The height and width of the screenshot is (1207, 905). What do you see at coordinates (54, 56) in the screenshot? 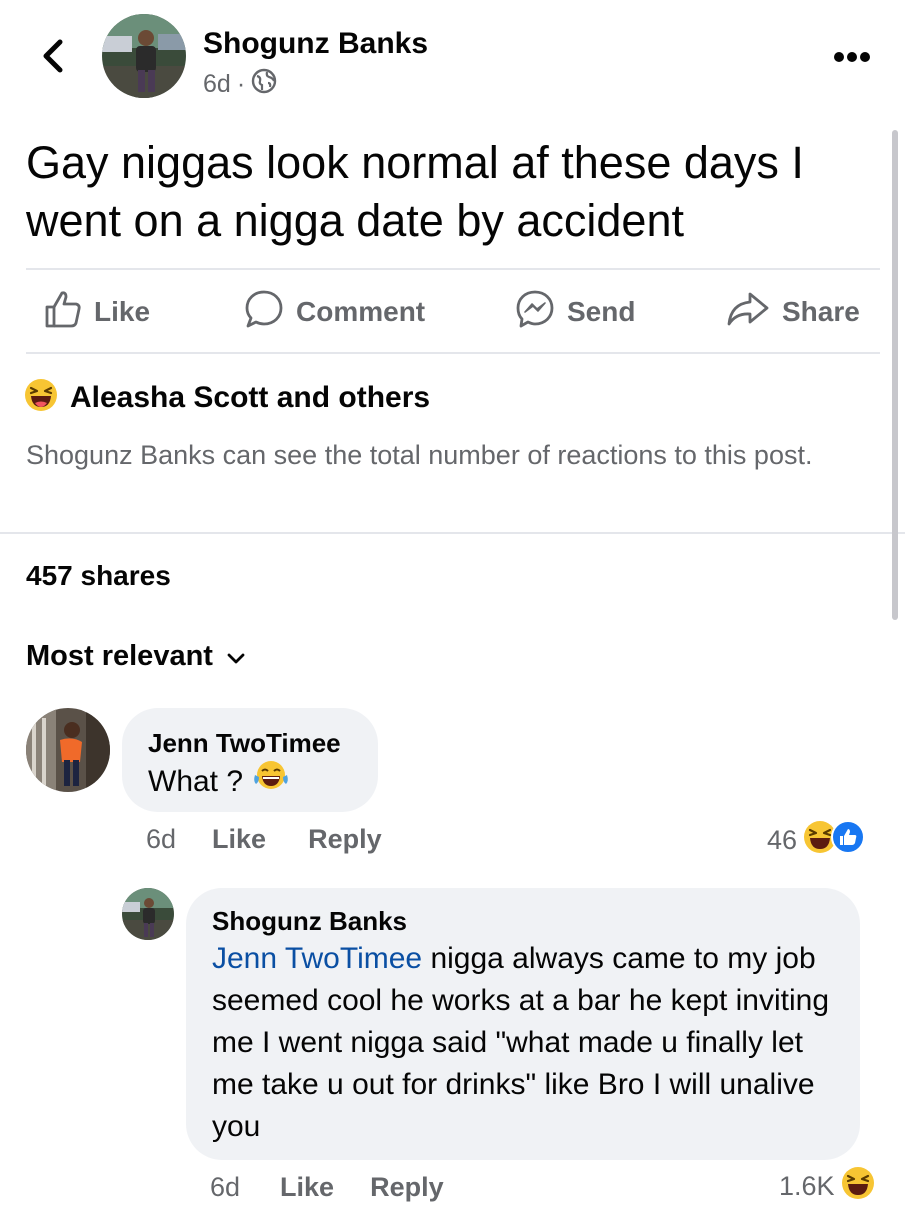
I see `back-arrow-icon` at bounding box center [54, 56].